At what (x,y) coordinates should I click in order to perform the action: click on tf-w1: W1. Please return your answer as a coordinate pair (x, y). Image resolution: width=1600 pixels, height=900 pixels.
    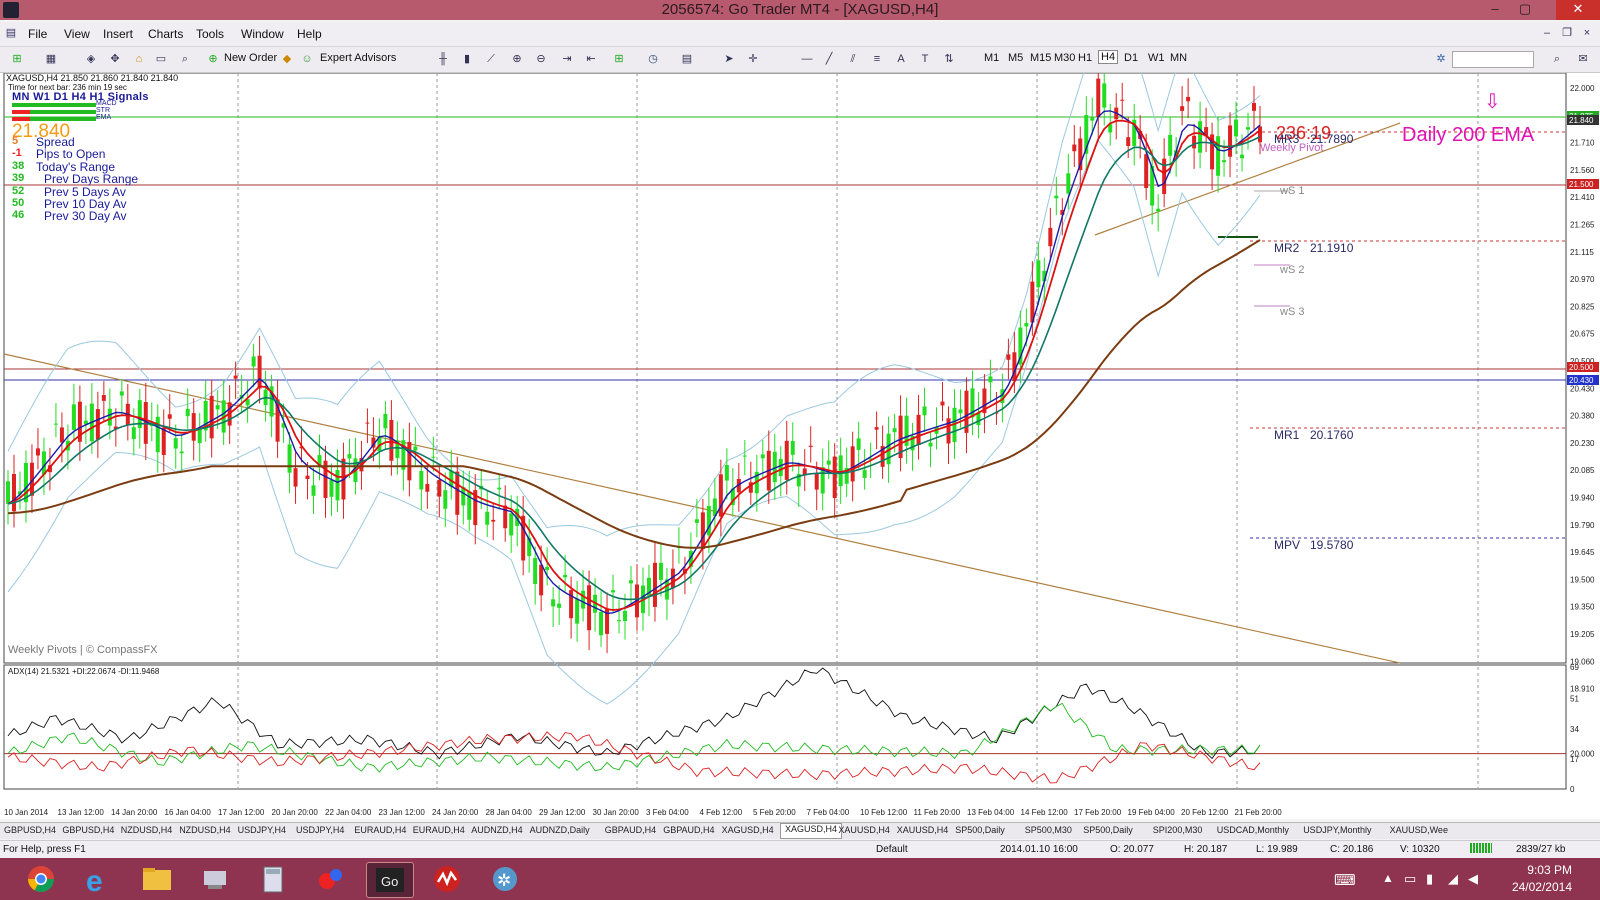
    Looking at the image, I should click on (1156, 58).